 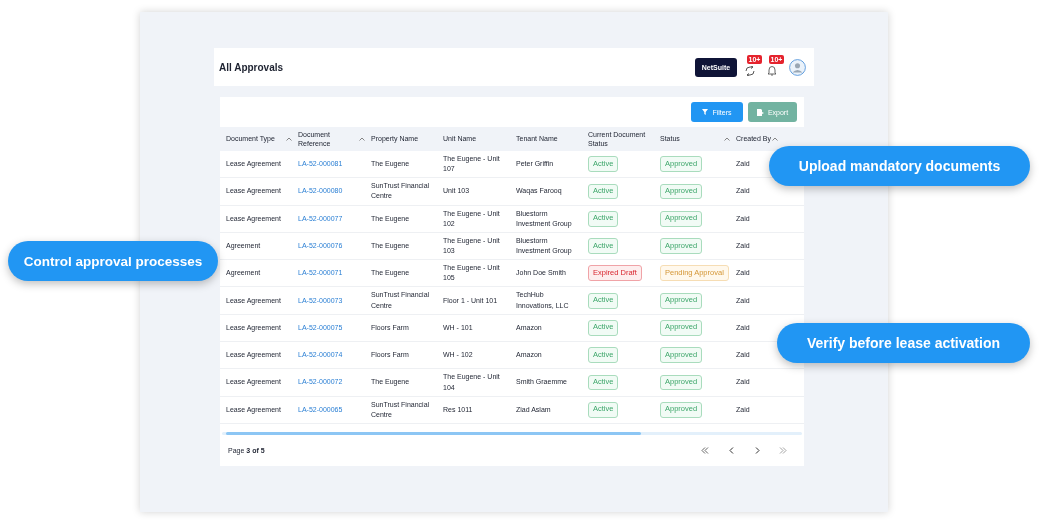 What do you see at coordinates (760, 112) in the screenshot?
I see `export-icon` at bounding box center [760, 112].